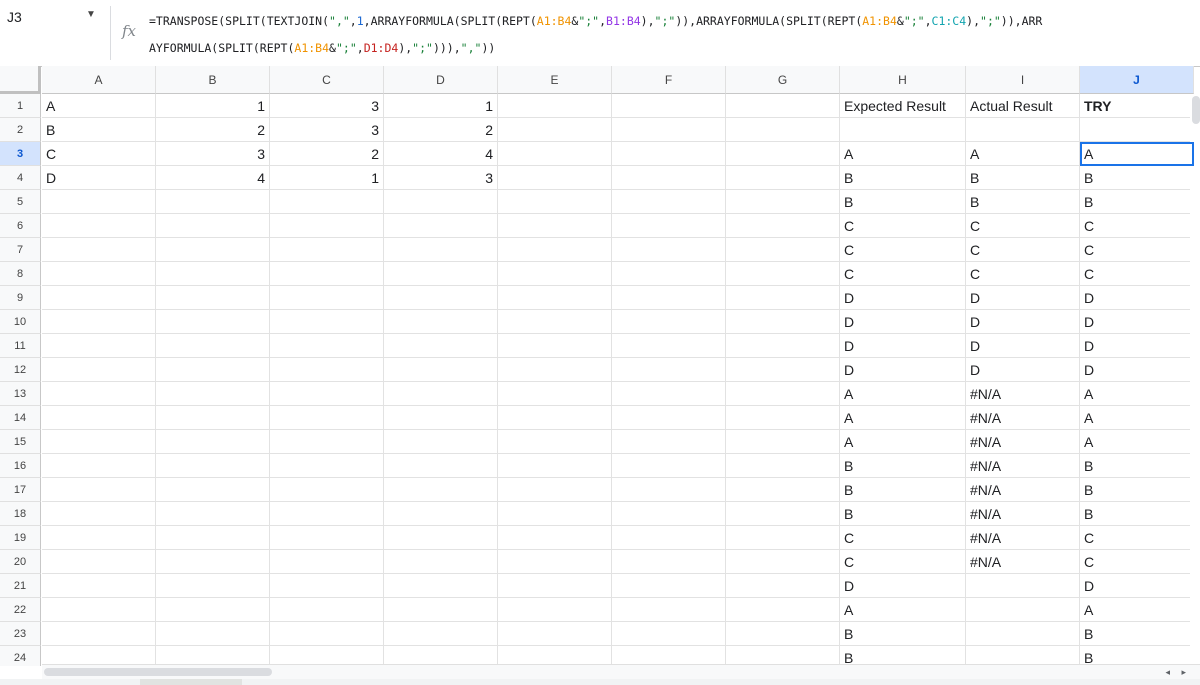  I want to click on cell-d17, so click(441, 490).